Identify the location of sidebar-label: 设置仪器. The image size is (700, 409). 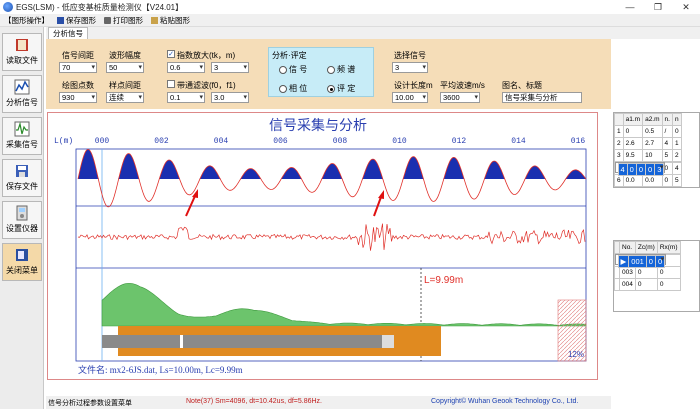
(22, 228).